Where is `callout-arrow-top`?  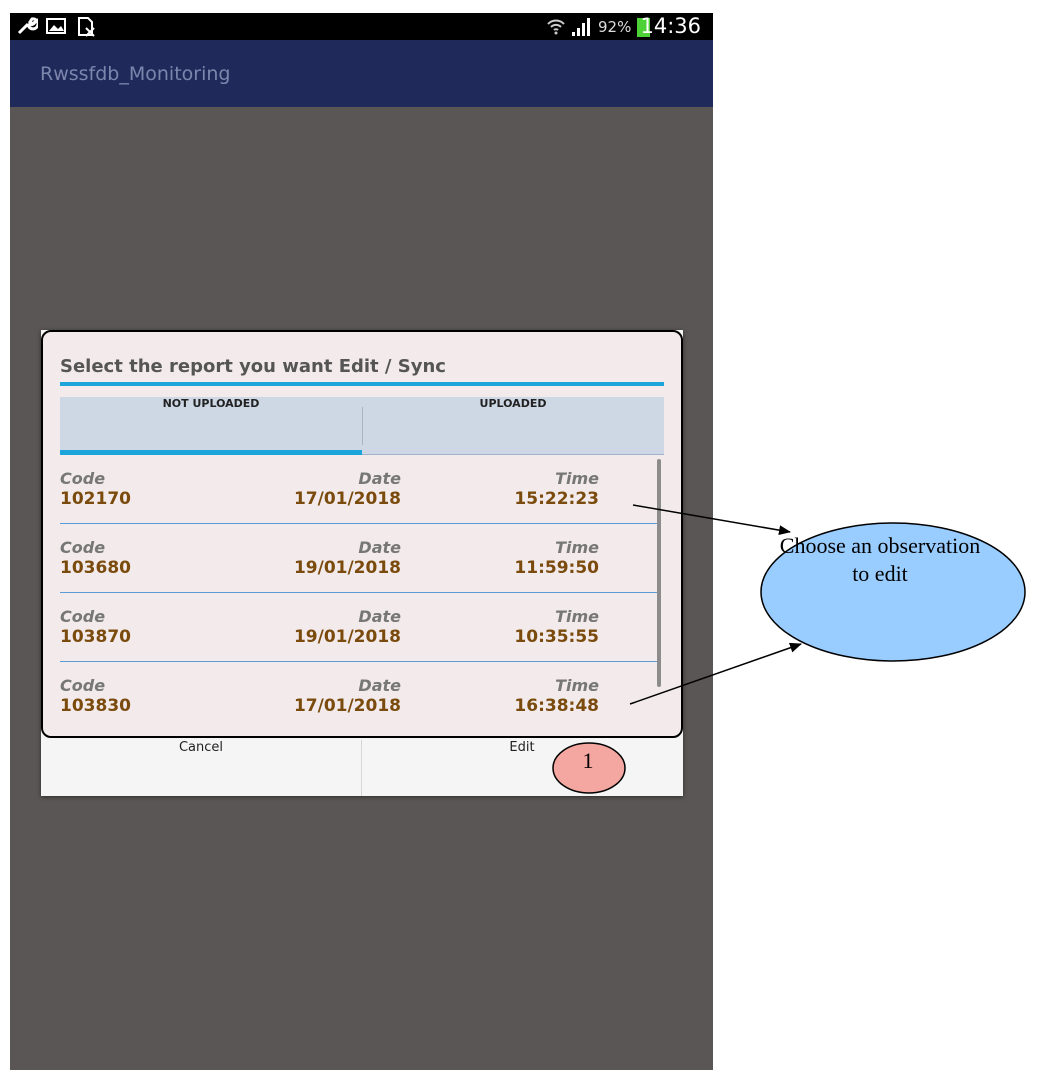 callout-arrow-top is located at coordinates (711, 520).